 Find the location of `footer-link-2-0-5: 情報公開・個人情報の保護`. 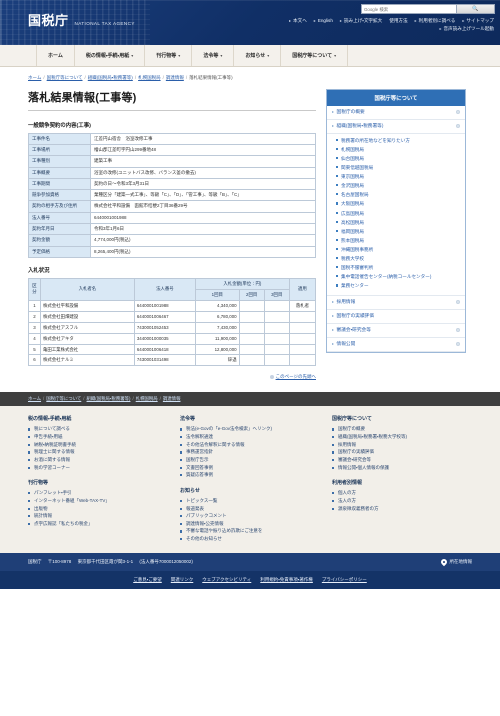

footer-link-2-0-5: 情報公開・個人情報の保護 is located at coordinates (402, 468).